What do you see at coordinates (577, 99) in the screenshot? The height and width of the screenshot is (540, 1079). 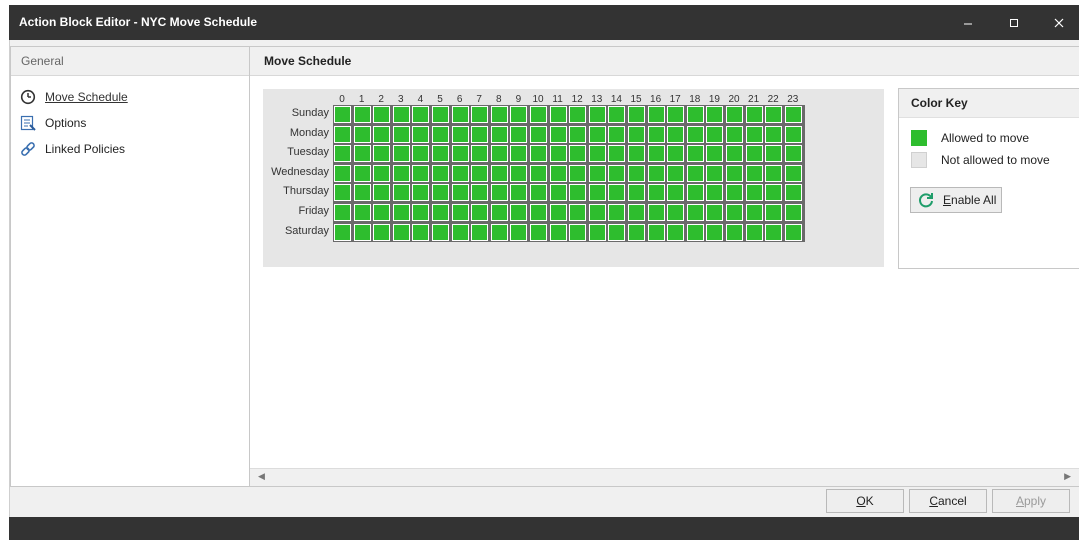 I see `hour-label: 12` at bounding box center [577, 99].